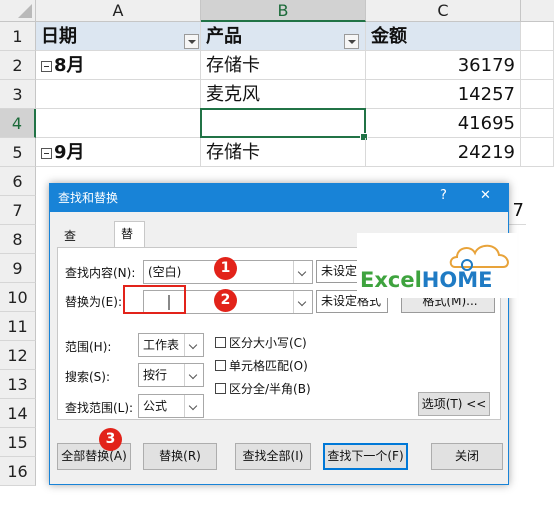 This screenshot has height=505, width=554. I want to click on group-label-8: 8月, so click(69, 65).